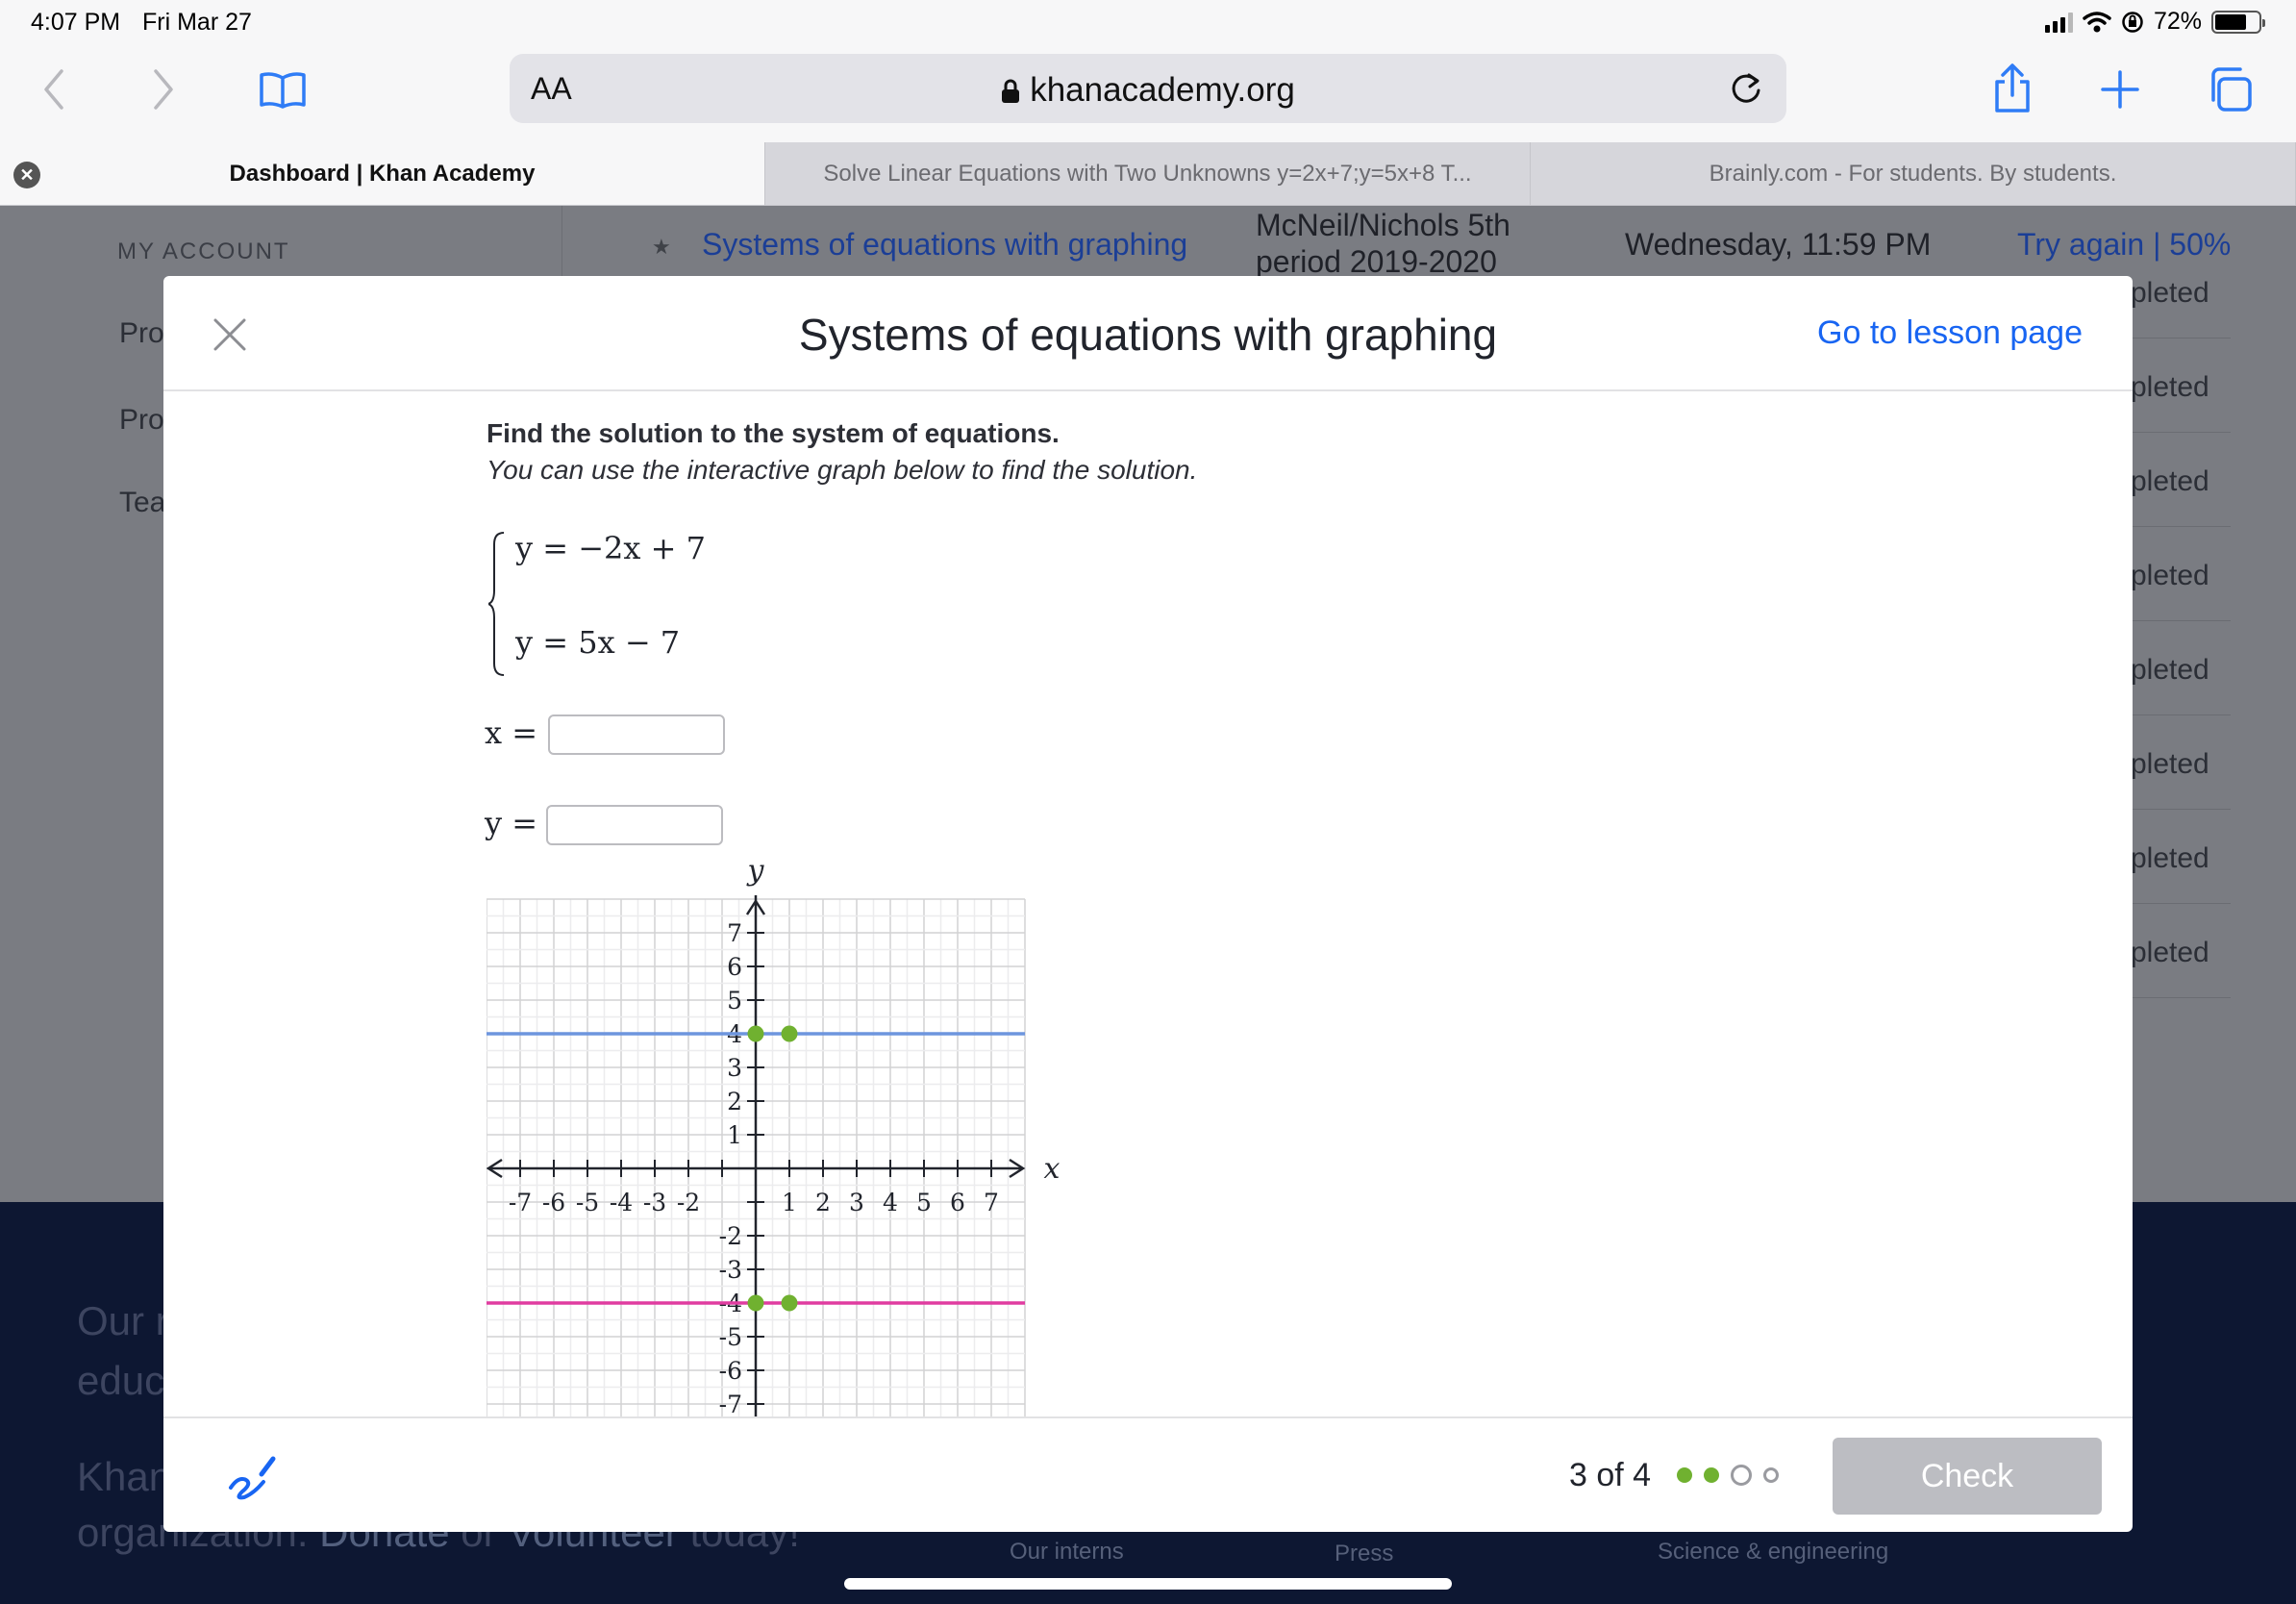  What do you see at coordinates (125, 1476) in the screenshot?
I see `footer-nonprofit-line: Khan` at bounding box center [125, 1476].